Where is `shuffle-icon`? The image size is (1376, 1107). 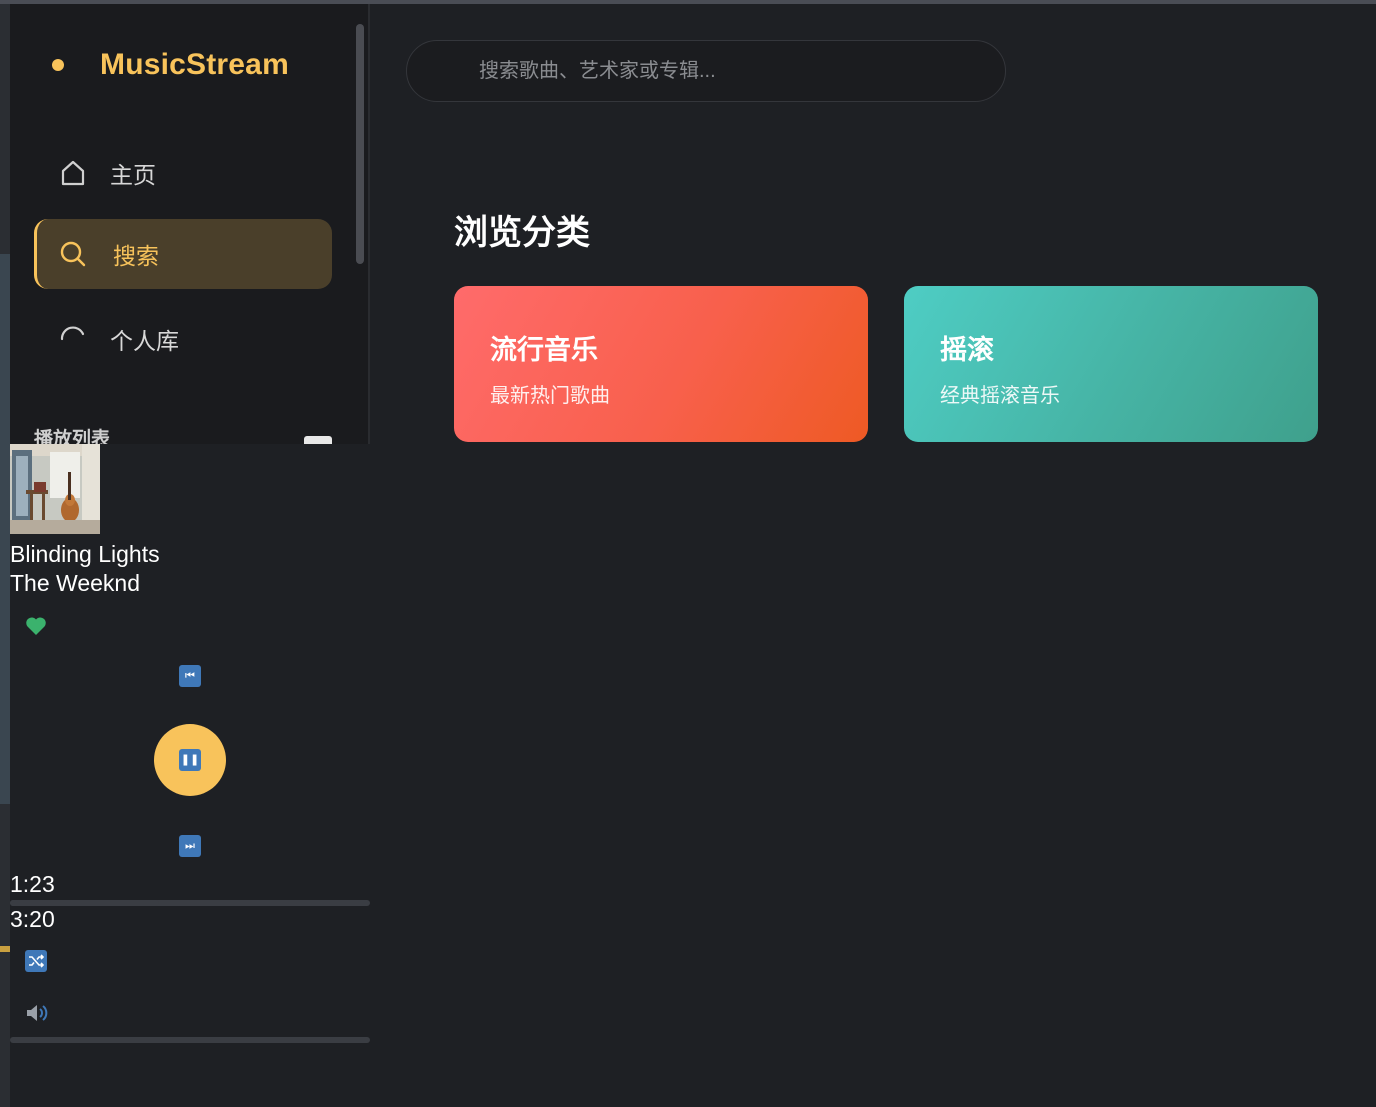 shuffle-icon is located at coordinates (37, 961).